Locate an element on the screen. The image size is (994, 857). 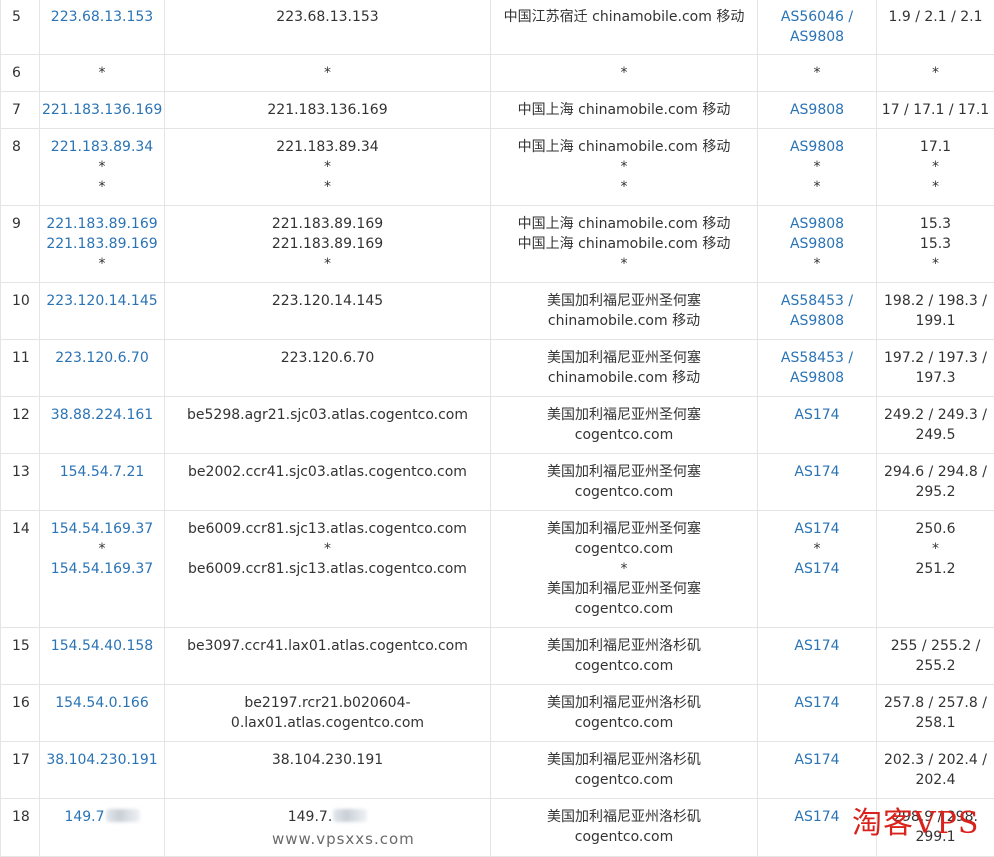
hop-ip-link: 223.120.14.145 is located at coordinates (102, 301).